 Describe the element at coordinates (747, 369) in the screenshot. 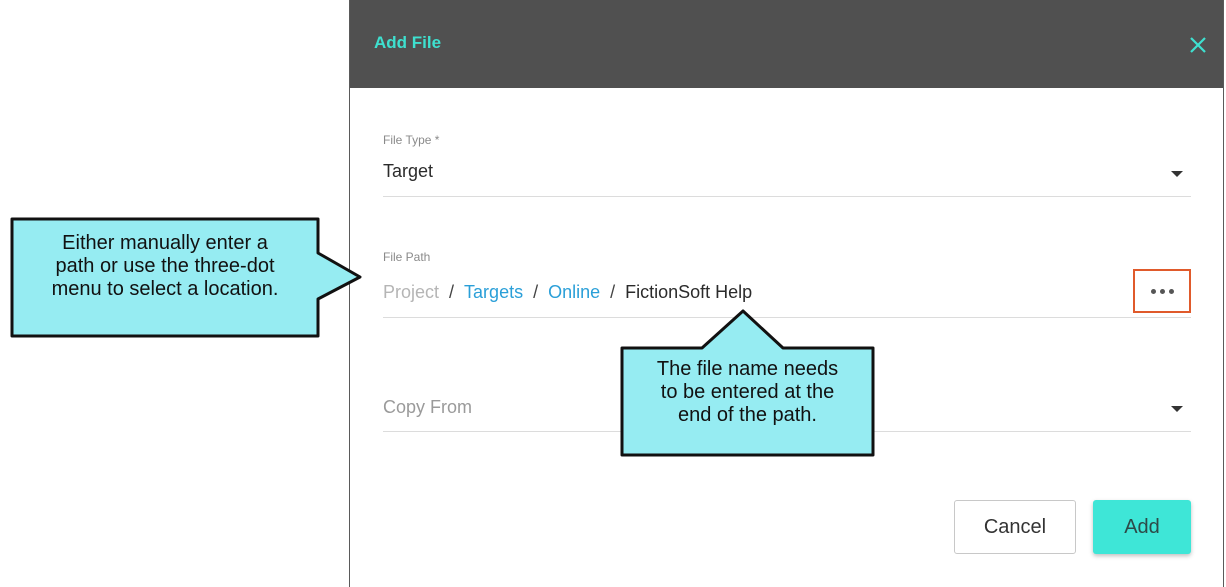

I see `callout-line: The file name needs` at that location.